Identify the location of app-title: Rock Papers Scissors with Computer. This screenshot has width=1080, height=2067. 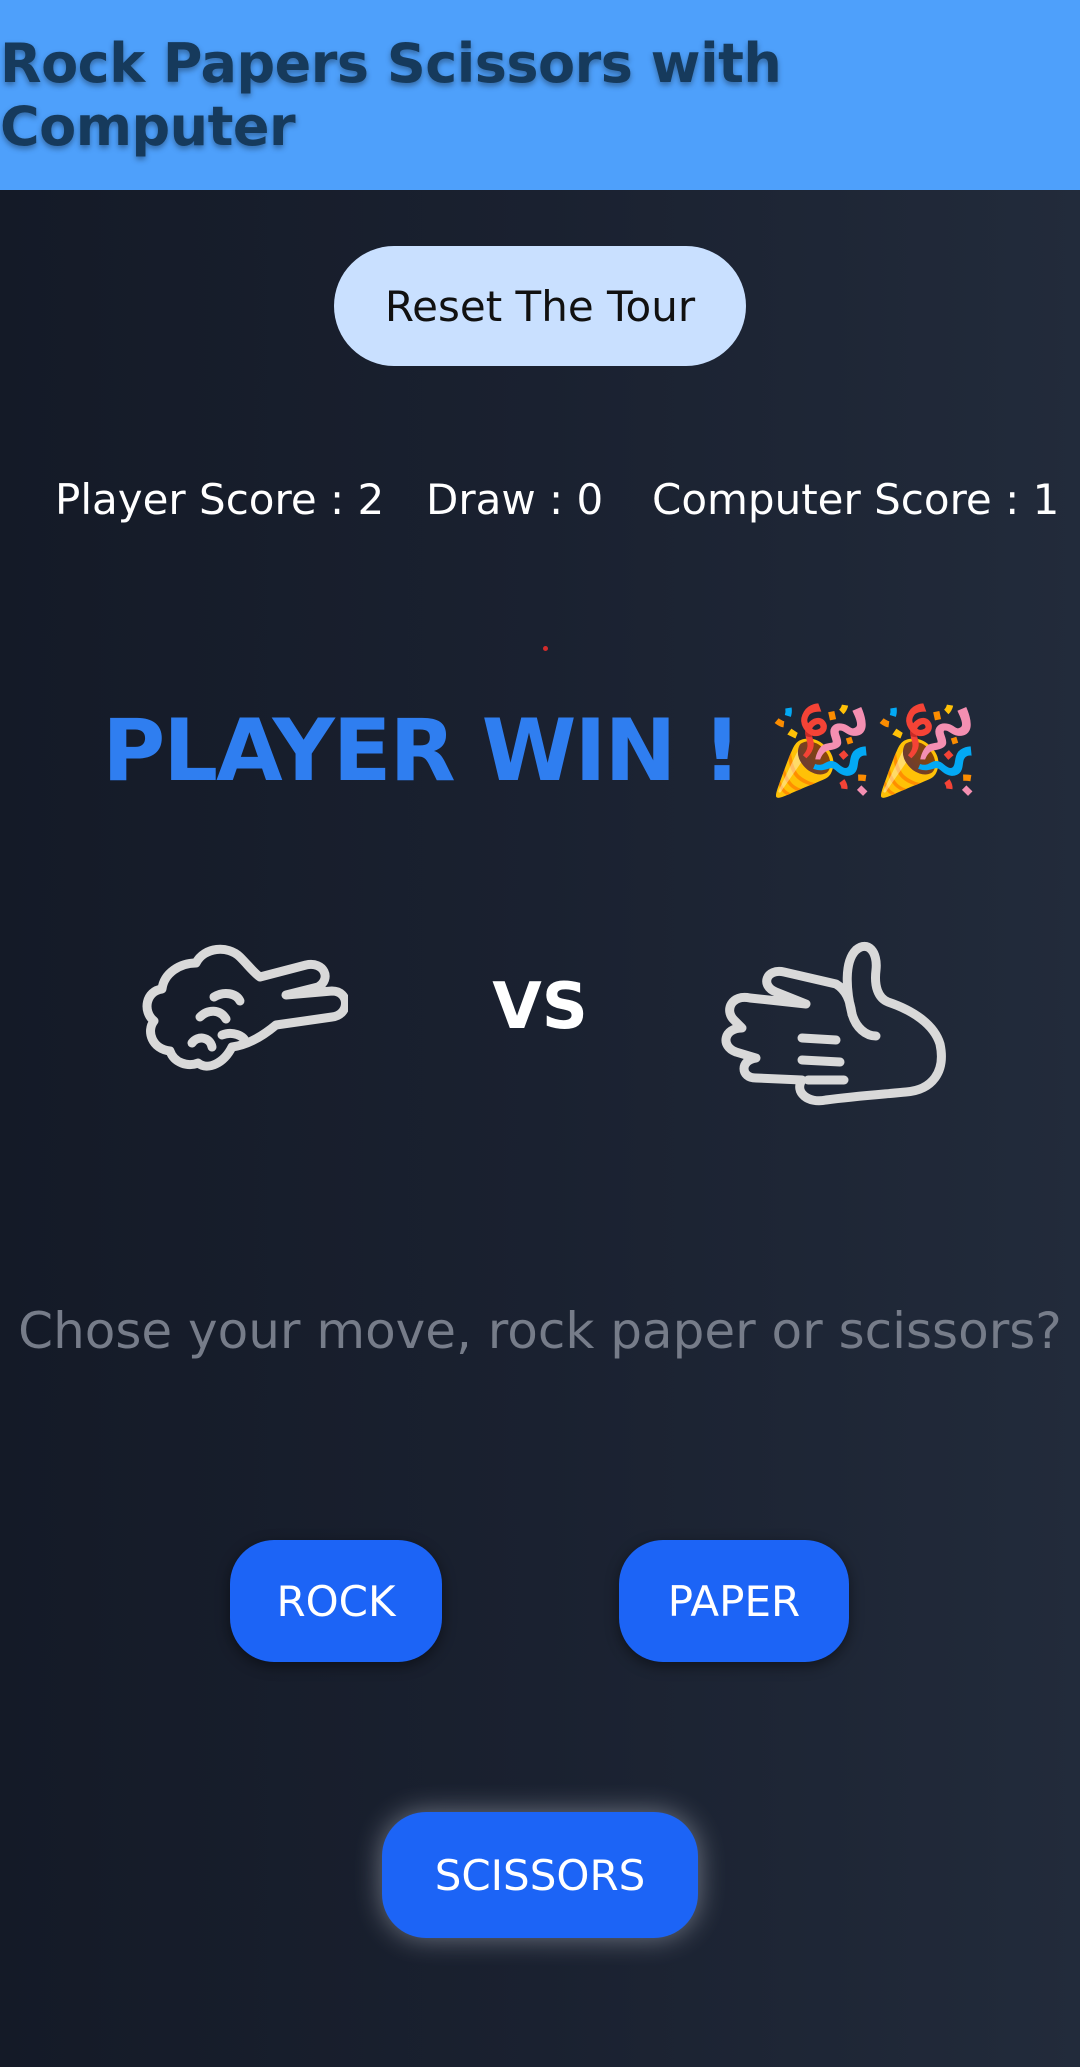
(391, 95).